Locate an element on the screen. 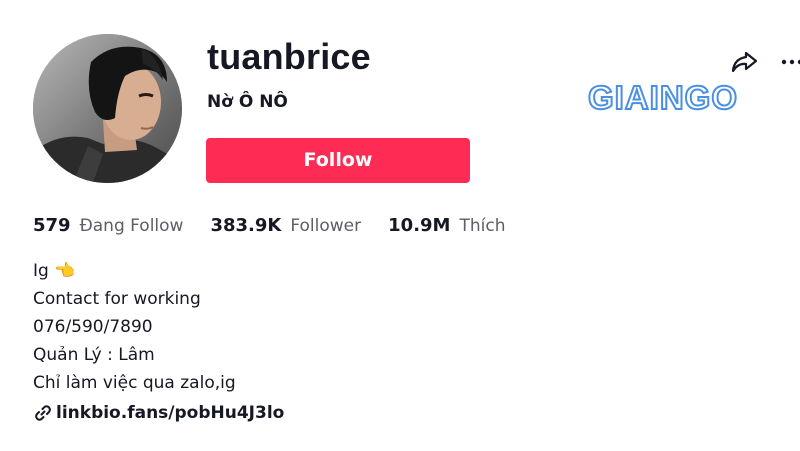 This screenshot has width=800, height=451. bio-line: Chỉ làm việc qua zalo,ig is located at coordinates (134, 383).